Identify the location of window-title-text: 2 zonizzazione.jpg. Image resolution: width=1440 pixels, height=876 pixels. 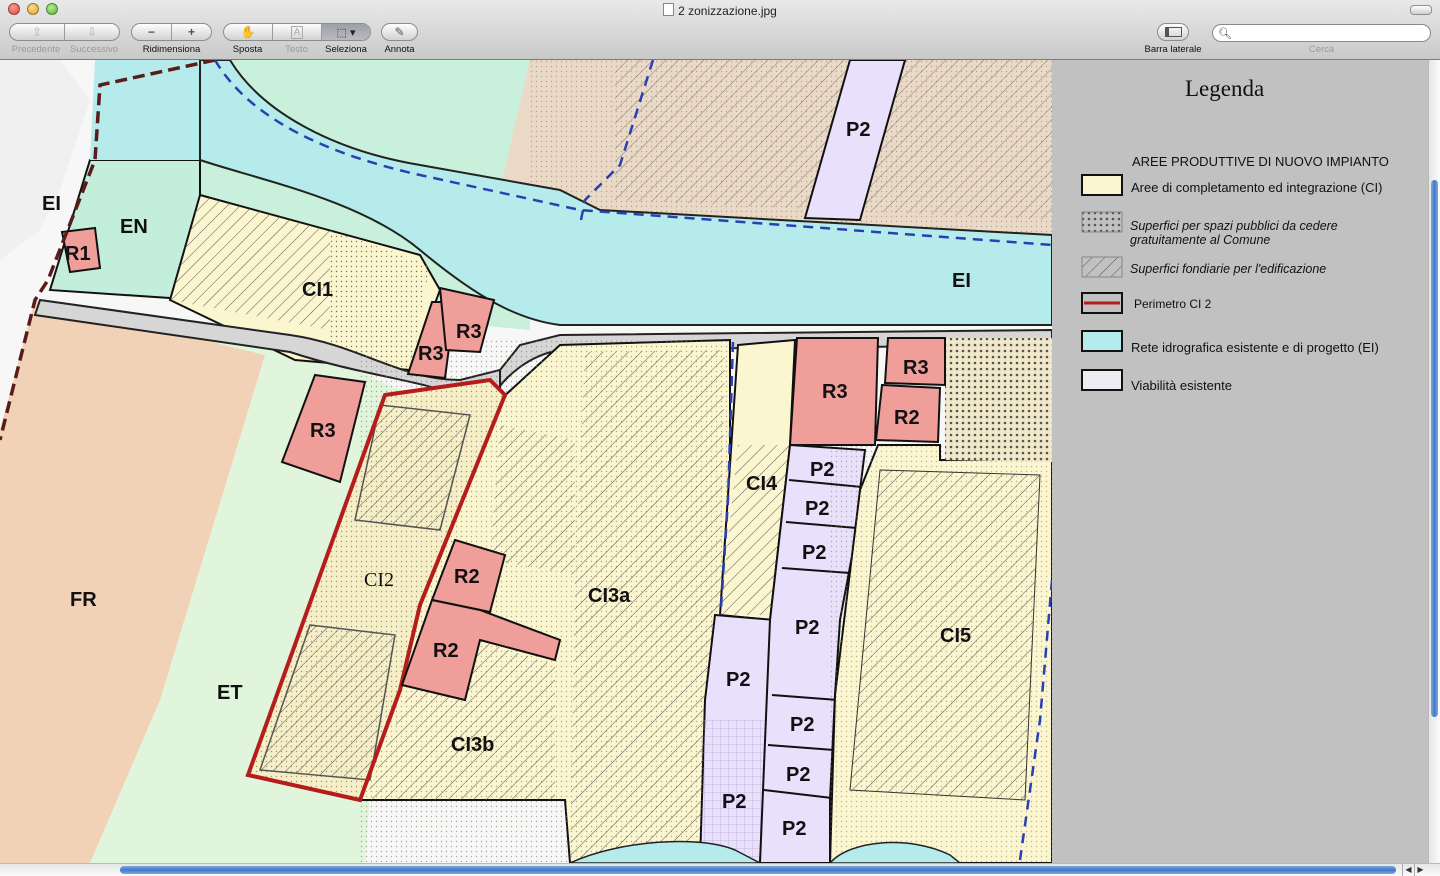
(727, 11).